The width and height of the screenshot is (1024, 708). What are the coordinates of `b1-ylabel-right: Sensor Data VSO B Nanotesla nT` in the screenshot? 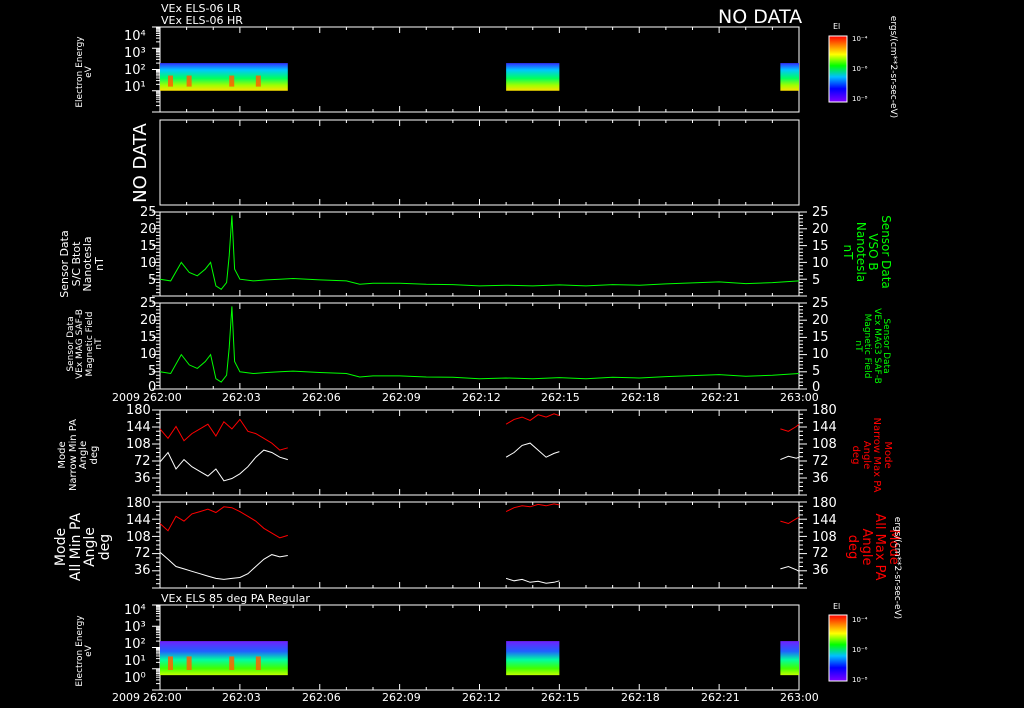 It's located at (867, 252).